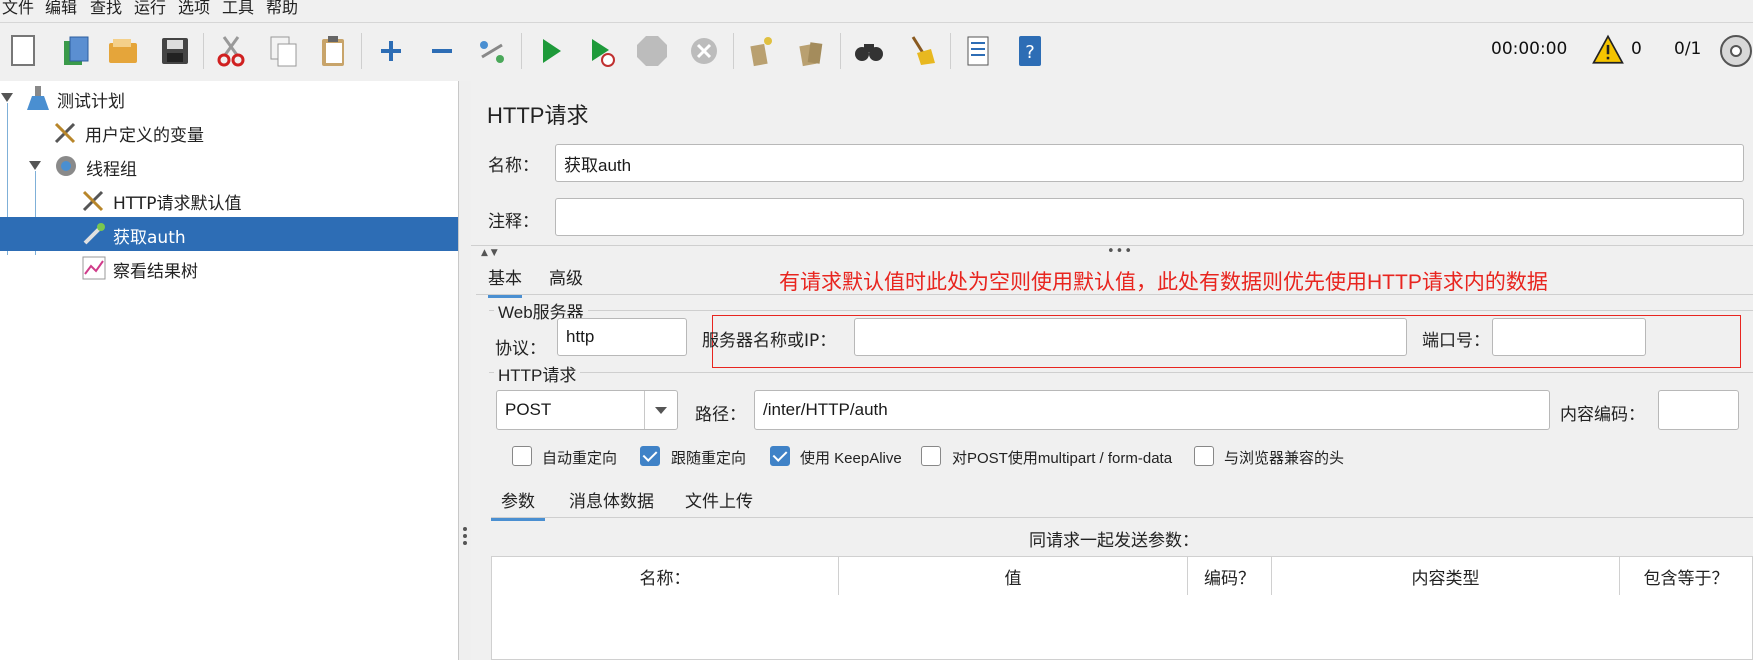  Describe the element at coordinates (1608, 50) in the screenshot. I see `warning-icon` at that location.